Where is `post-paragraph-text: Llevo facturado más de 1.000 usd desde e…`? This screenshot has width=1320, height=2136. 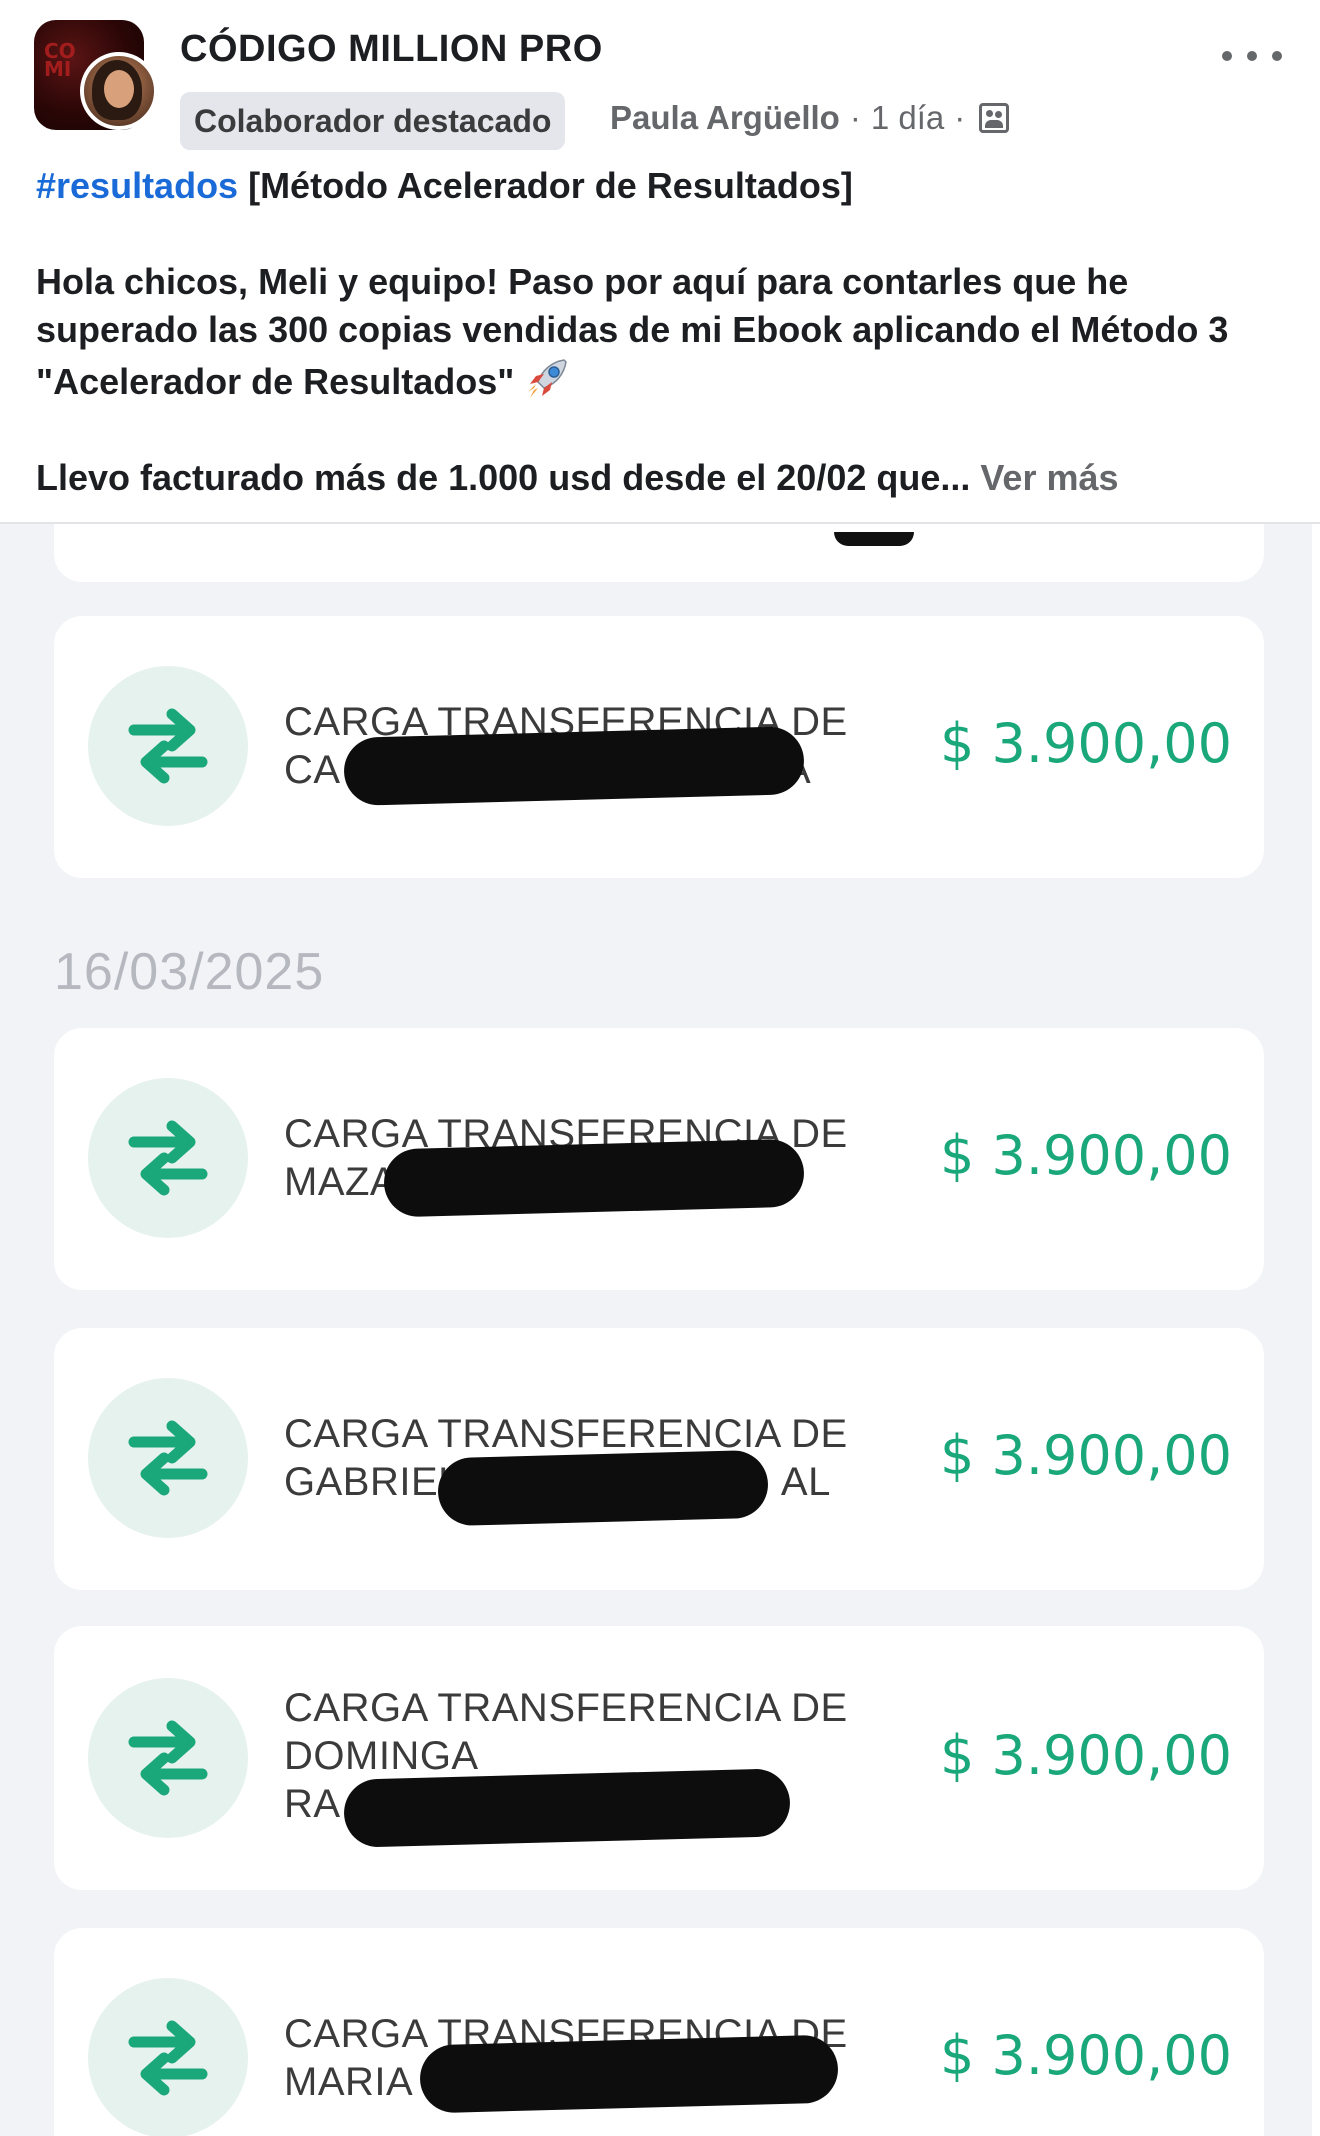 post-paragraph-text: Llevo facturado más de 1.000 usd desde e… is located at coordinates (503, 477).